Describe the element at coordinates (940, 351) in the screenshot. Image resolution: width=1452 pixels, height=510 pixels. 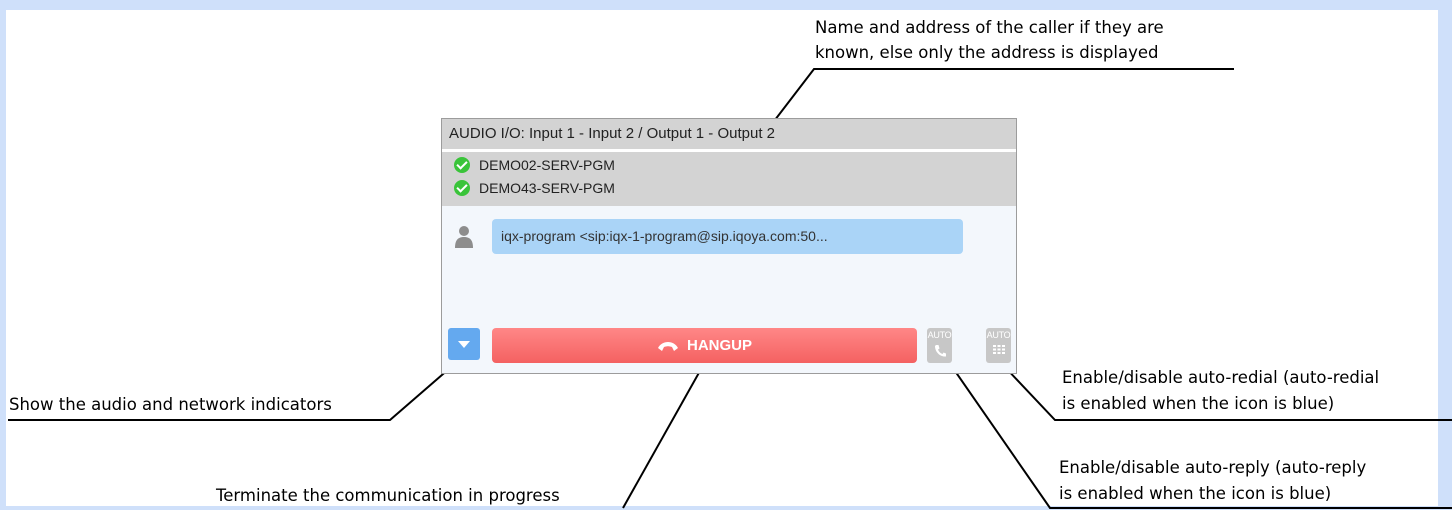
I see `phone-icon` at that location.